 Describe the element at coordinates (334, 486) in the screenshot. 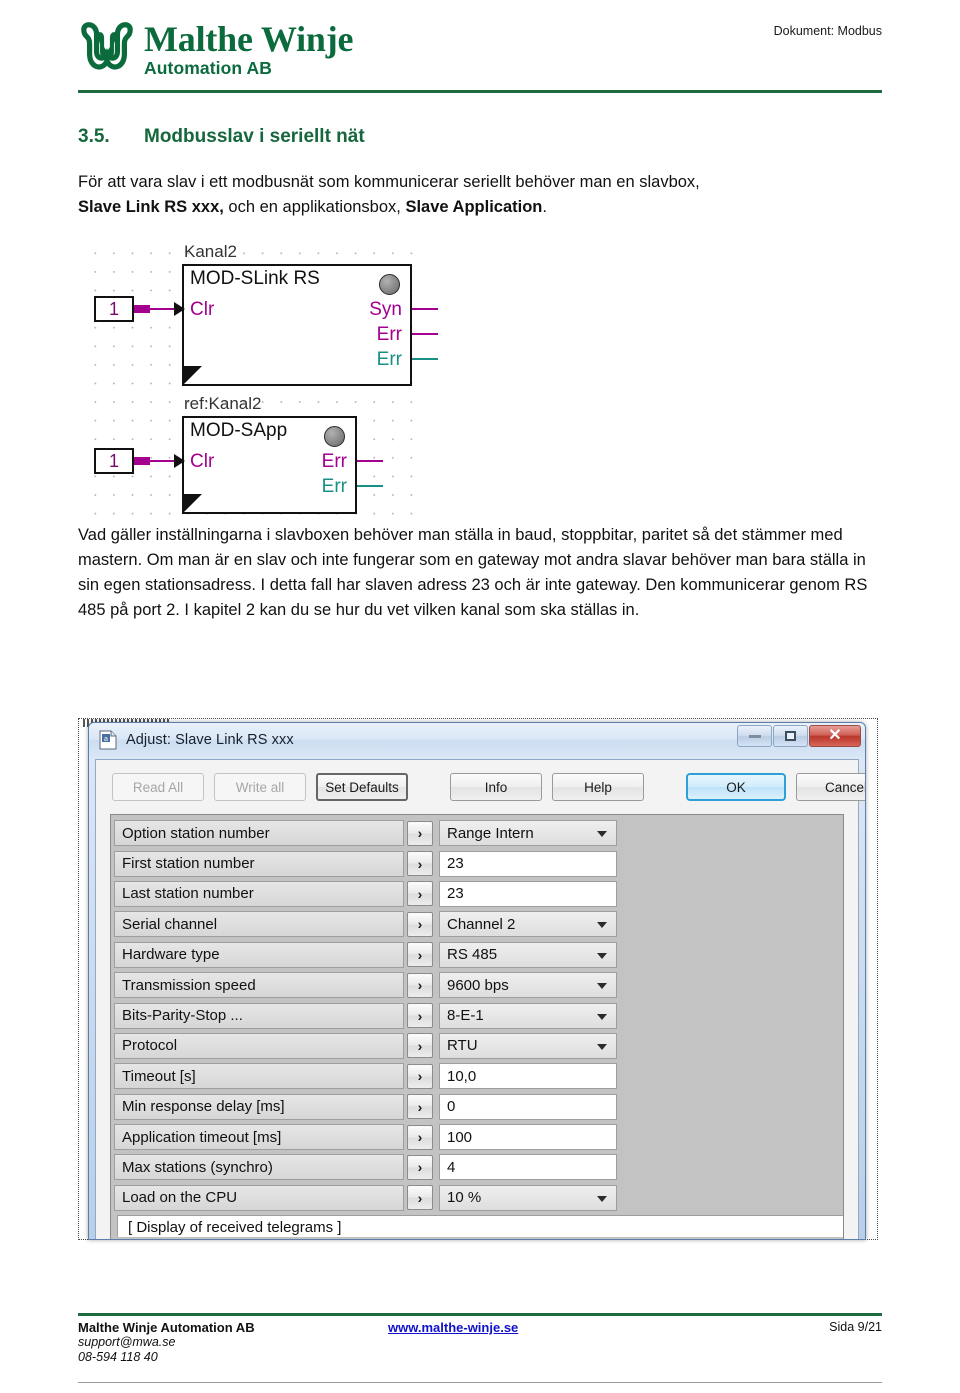

I see `block2-output-err-2: Err` at that location.